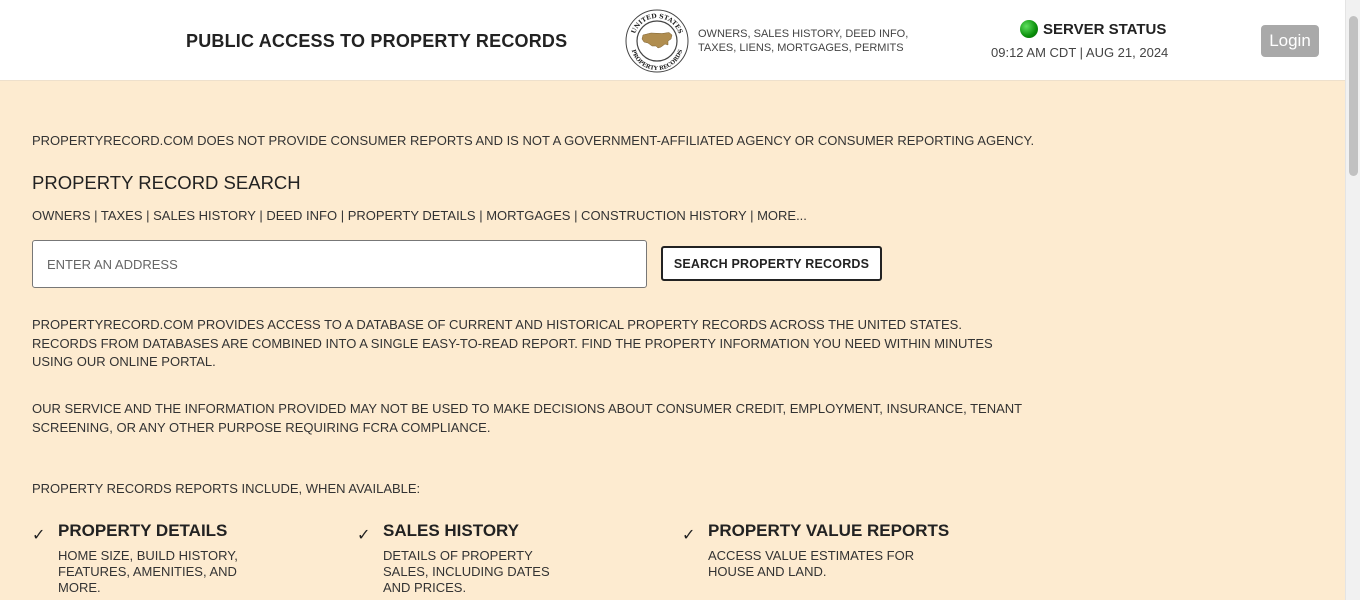  Describe the element at coordinates (657, 41) in the screenshot. I see `us-property-records-seal: UNITED STATES PROPERTY RECORDS` at that location.